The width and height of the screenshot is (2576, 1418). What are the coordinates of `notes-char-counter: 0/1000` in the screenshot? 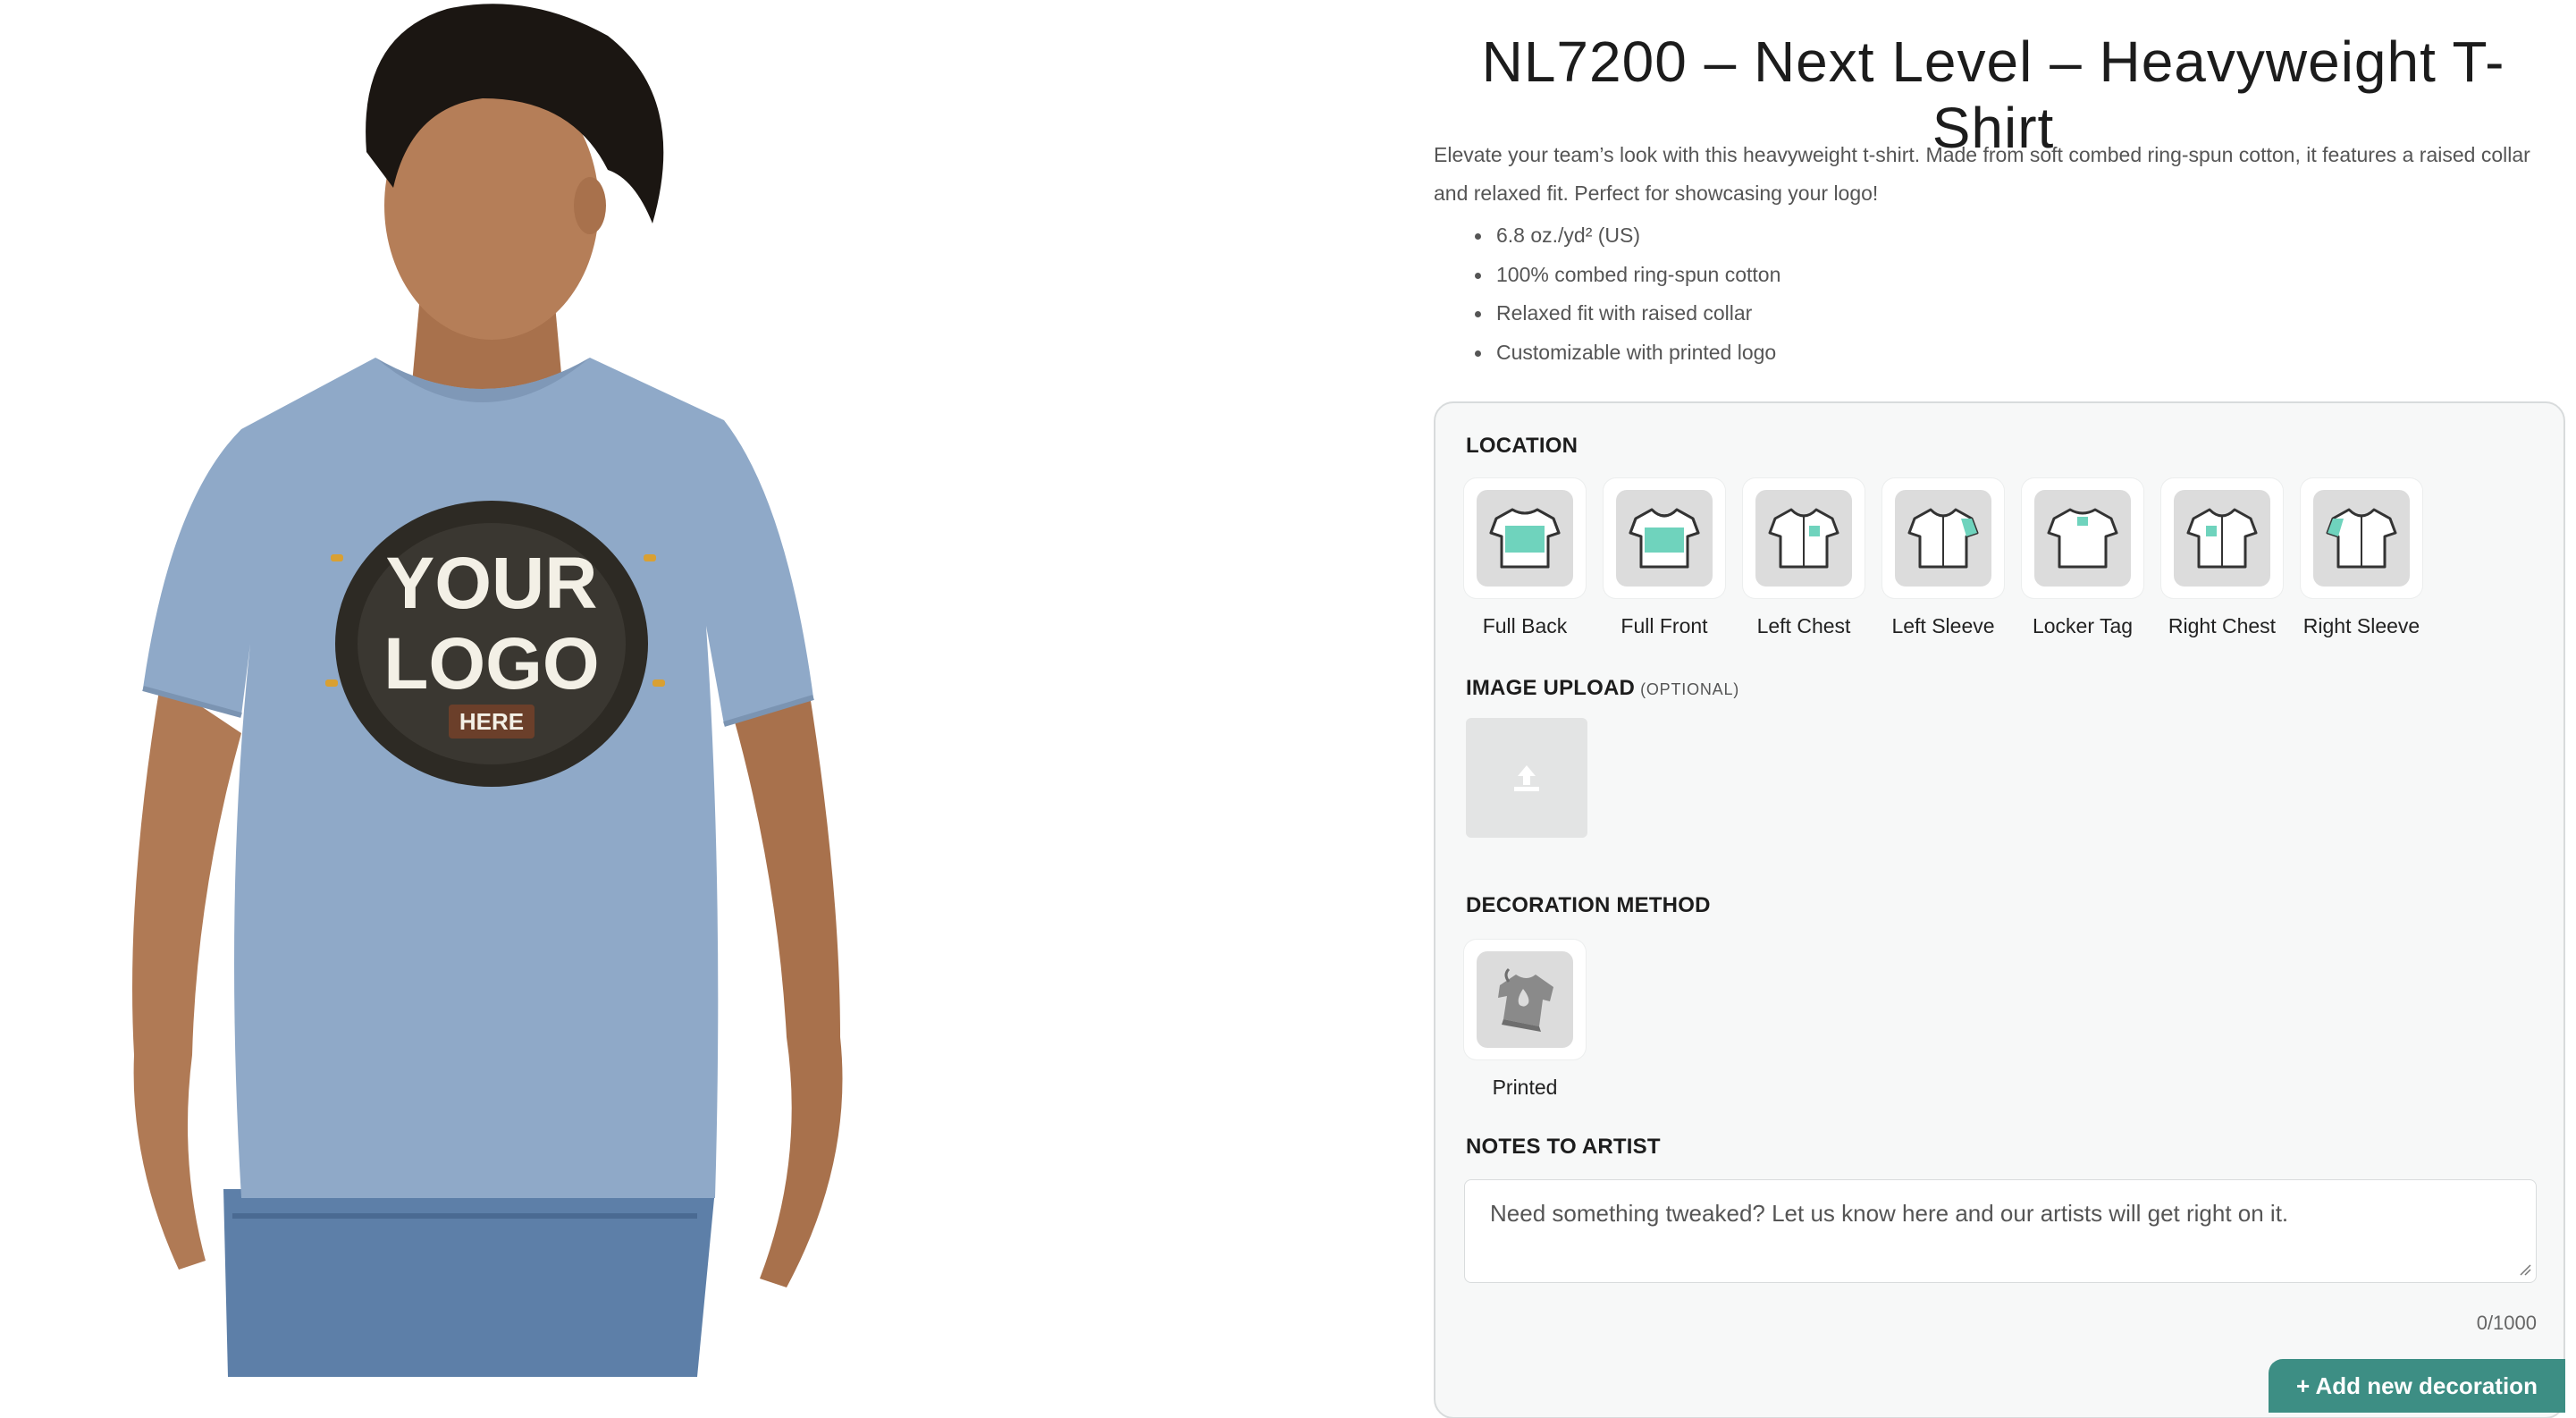 It's located at (2507, 1323).